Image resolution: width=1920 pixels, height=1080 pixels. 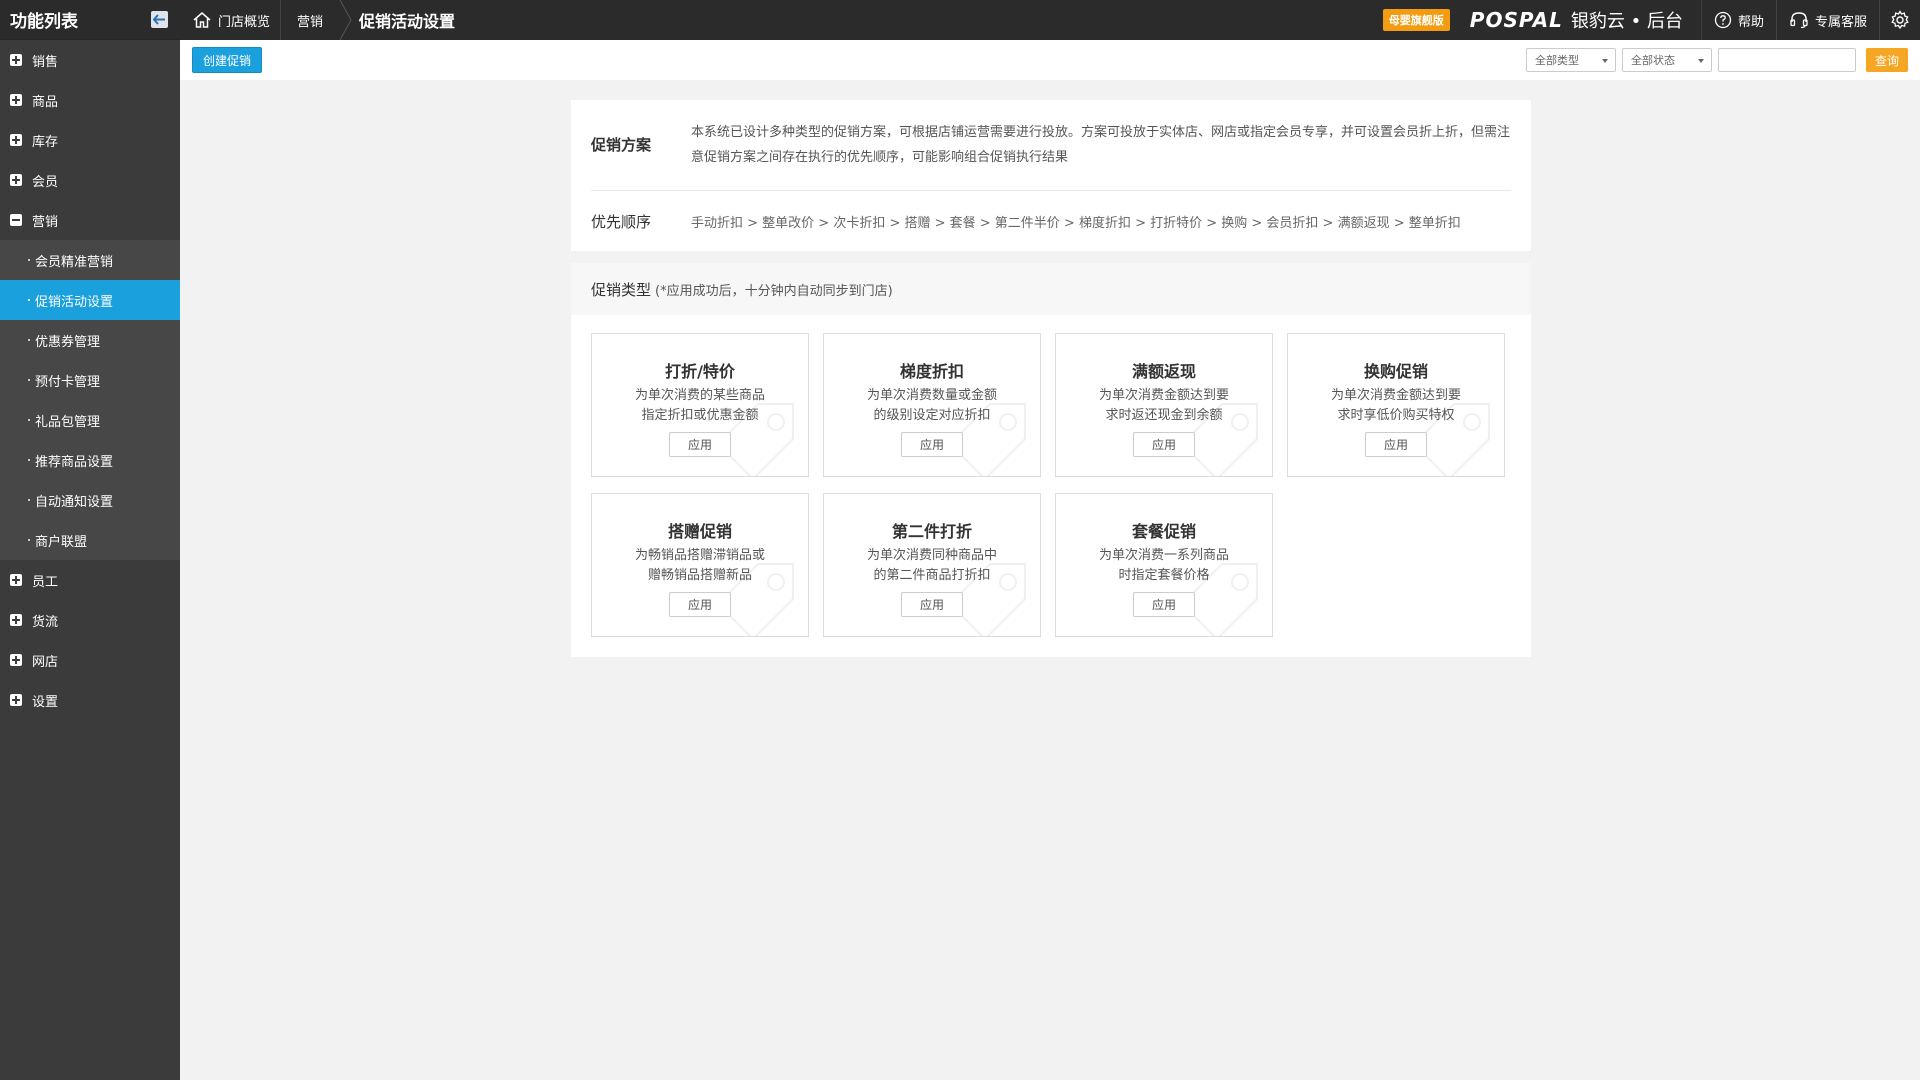 I want to click on type-select-value: 全部类型, so click(x=1557, y=60).